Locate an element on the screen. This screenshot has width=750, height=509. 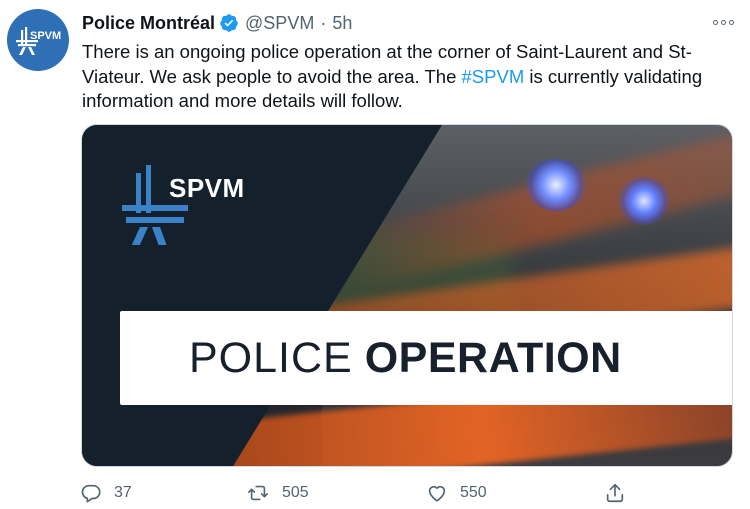
banner-word-police: POLICE is located at coordinates (271, 357).